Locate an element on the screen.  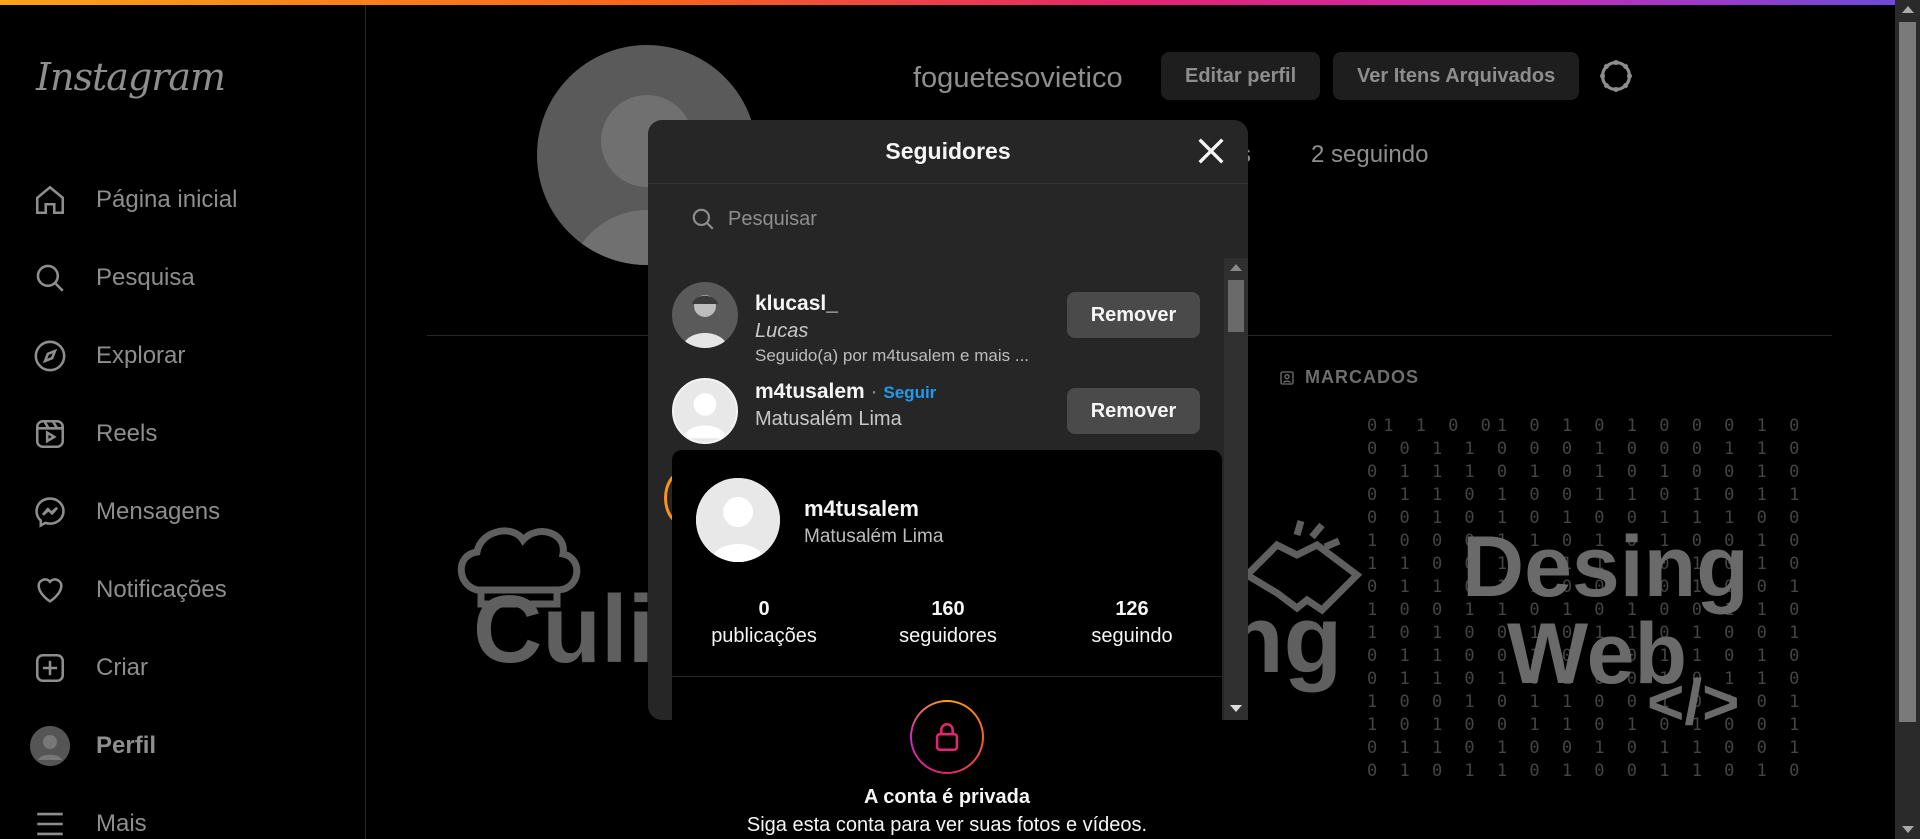
stat-label: publicações is located at coordinates (764, 636).